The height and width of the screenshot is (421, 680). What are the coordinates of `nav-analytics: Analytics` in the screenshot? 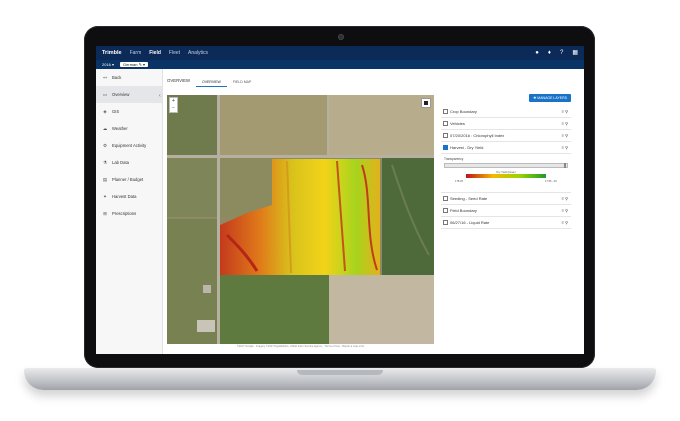 It's located at (198, 53).